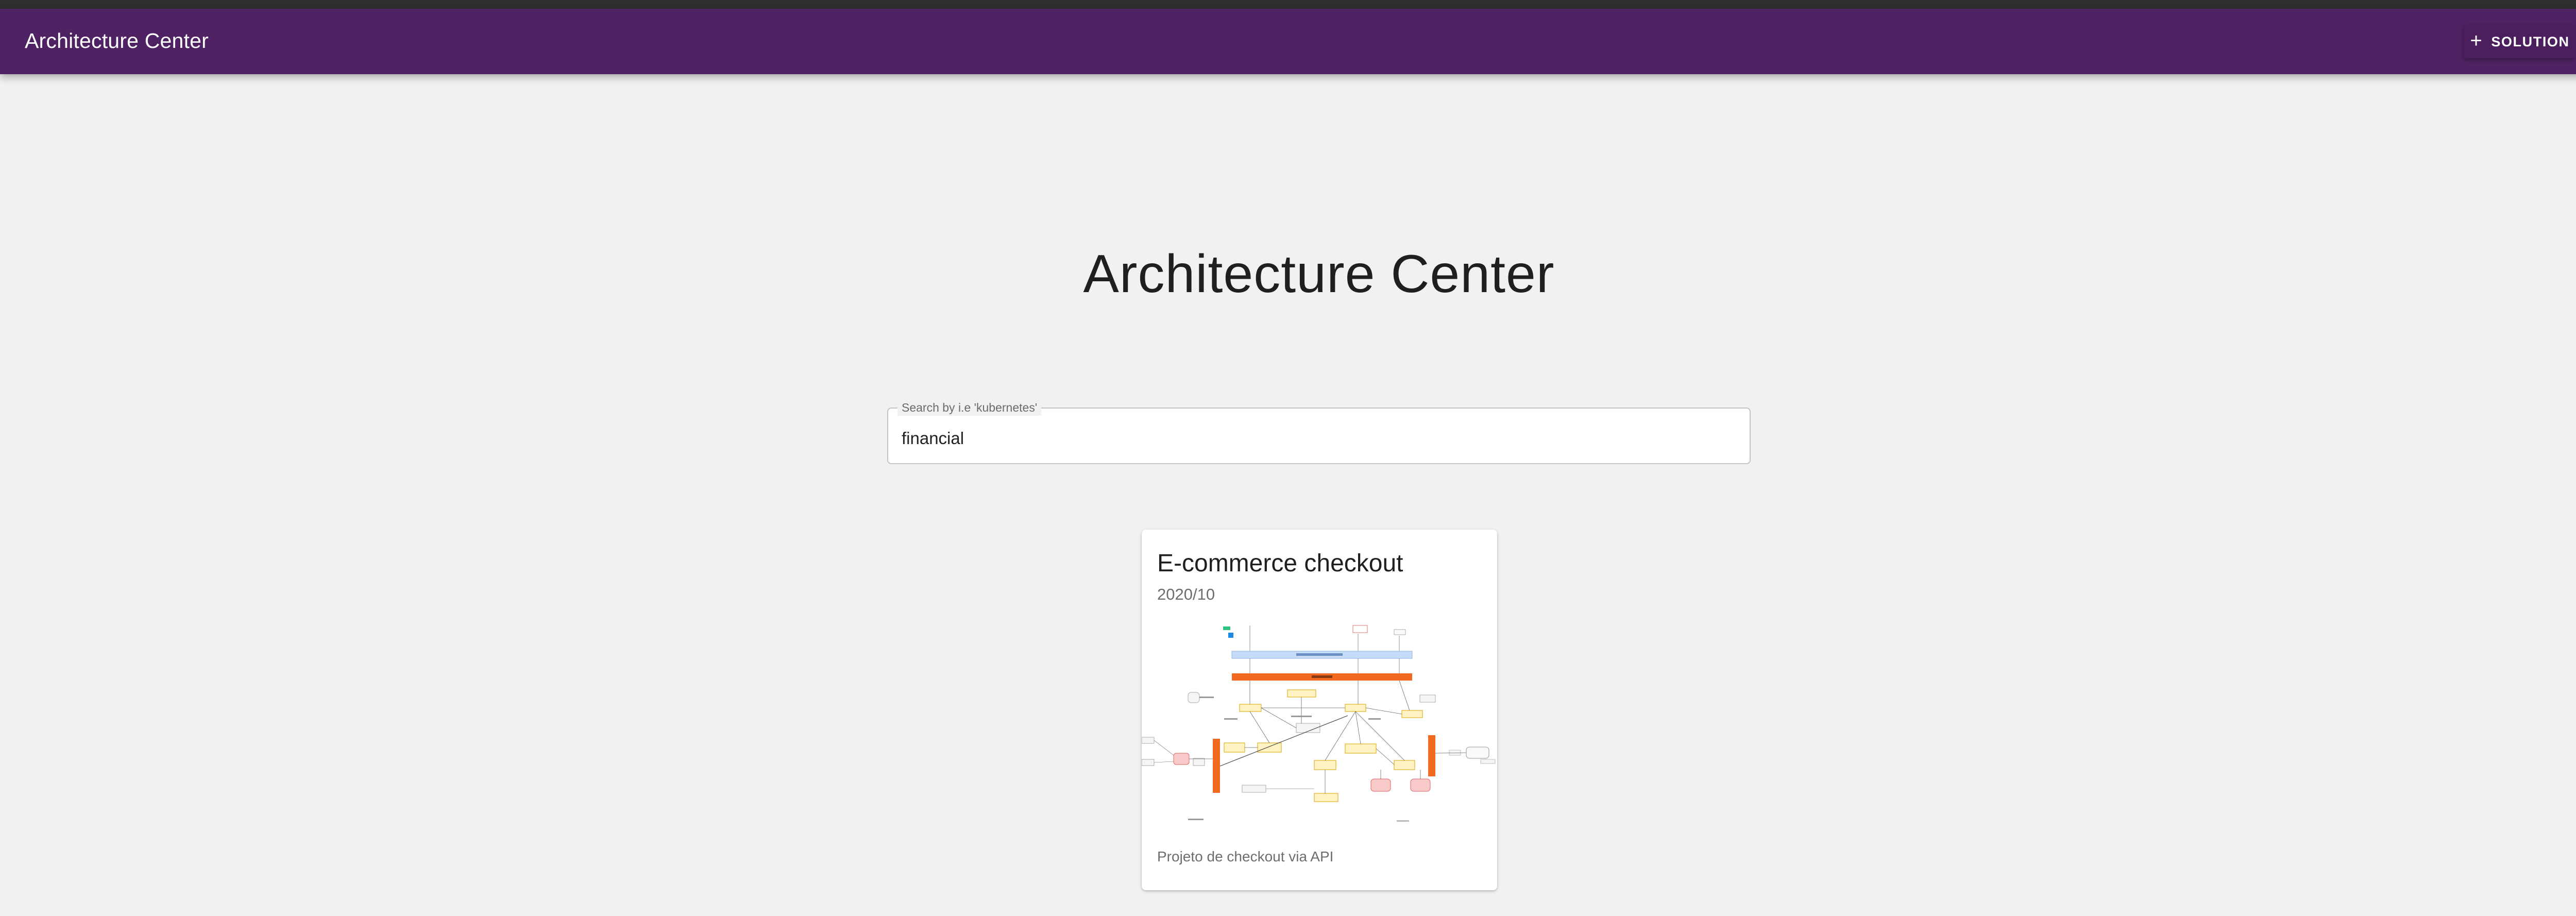 The width and height of the screenshot is (2576, 916). Describe the element at coordinates (1280, 563) in the screenshot. I see `card-title: E-commerce checkout` at that location.